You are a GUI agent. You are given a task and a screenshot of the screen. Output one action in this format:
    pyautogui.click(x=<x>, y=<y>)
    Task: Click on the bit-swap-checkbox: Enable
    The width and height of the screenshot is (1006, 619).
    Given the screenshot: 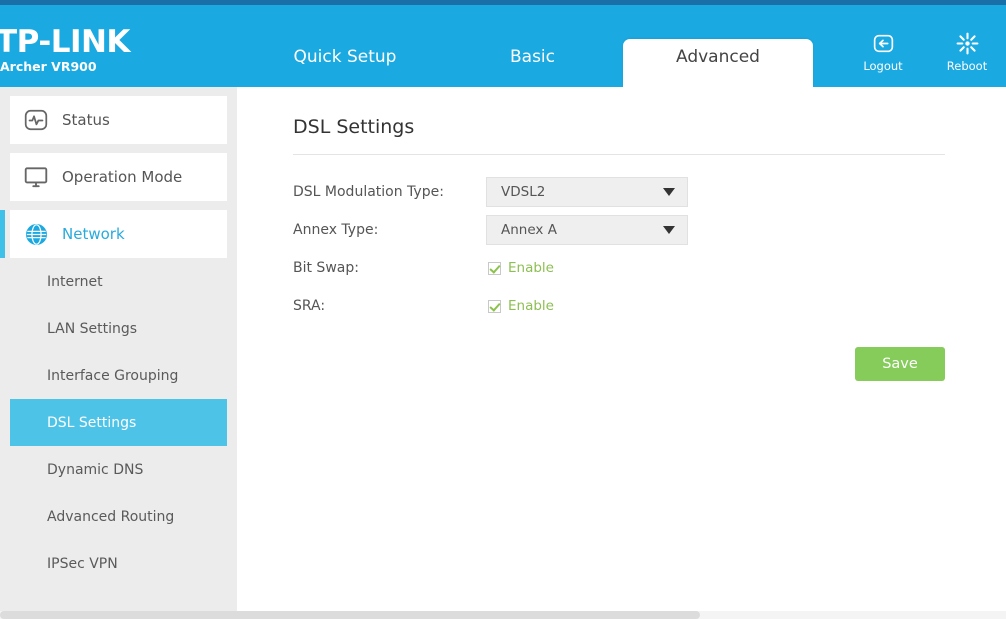 What is the action you would take?
    pyautogui.click(x=520, y=268)
    